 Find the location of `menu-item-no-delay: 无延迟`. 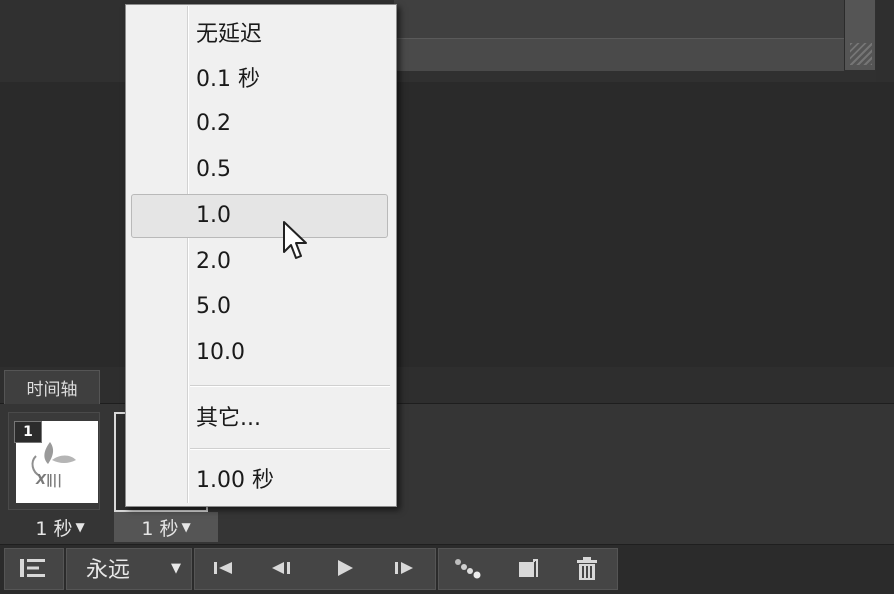

menu-item-no-delay: 无延迟 is located at coordinates (229, 32).